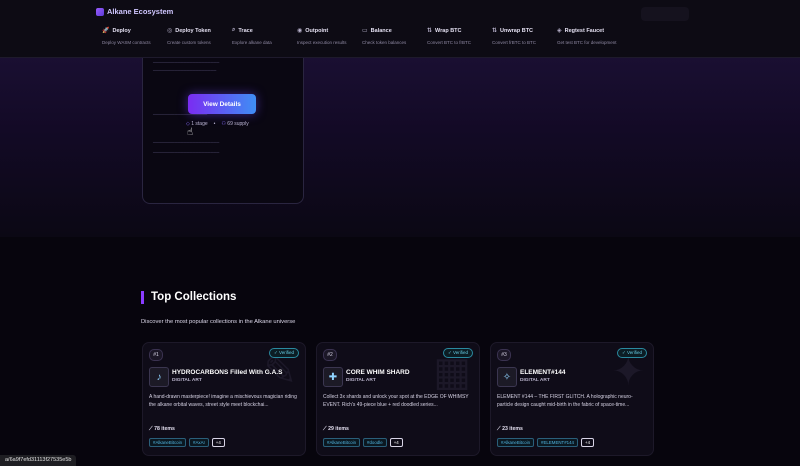 This screenshot has width=800, height=466. I want to click on nav-item: ⌕ Trace Explore alkane data, so click(264, 36).